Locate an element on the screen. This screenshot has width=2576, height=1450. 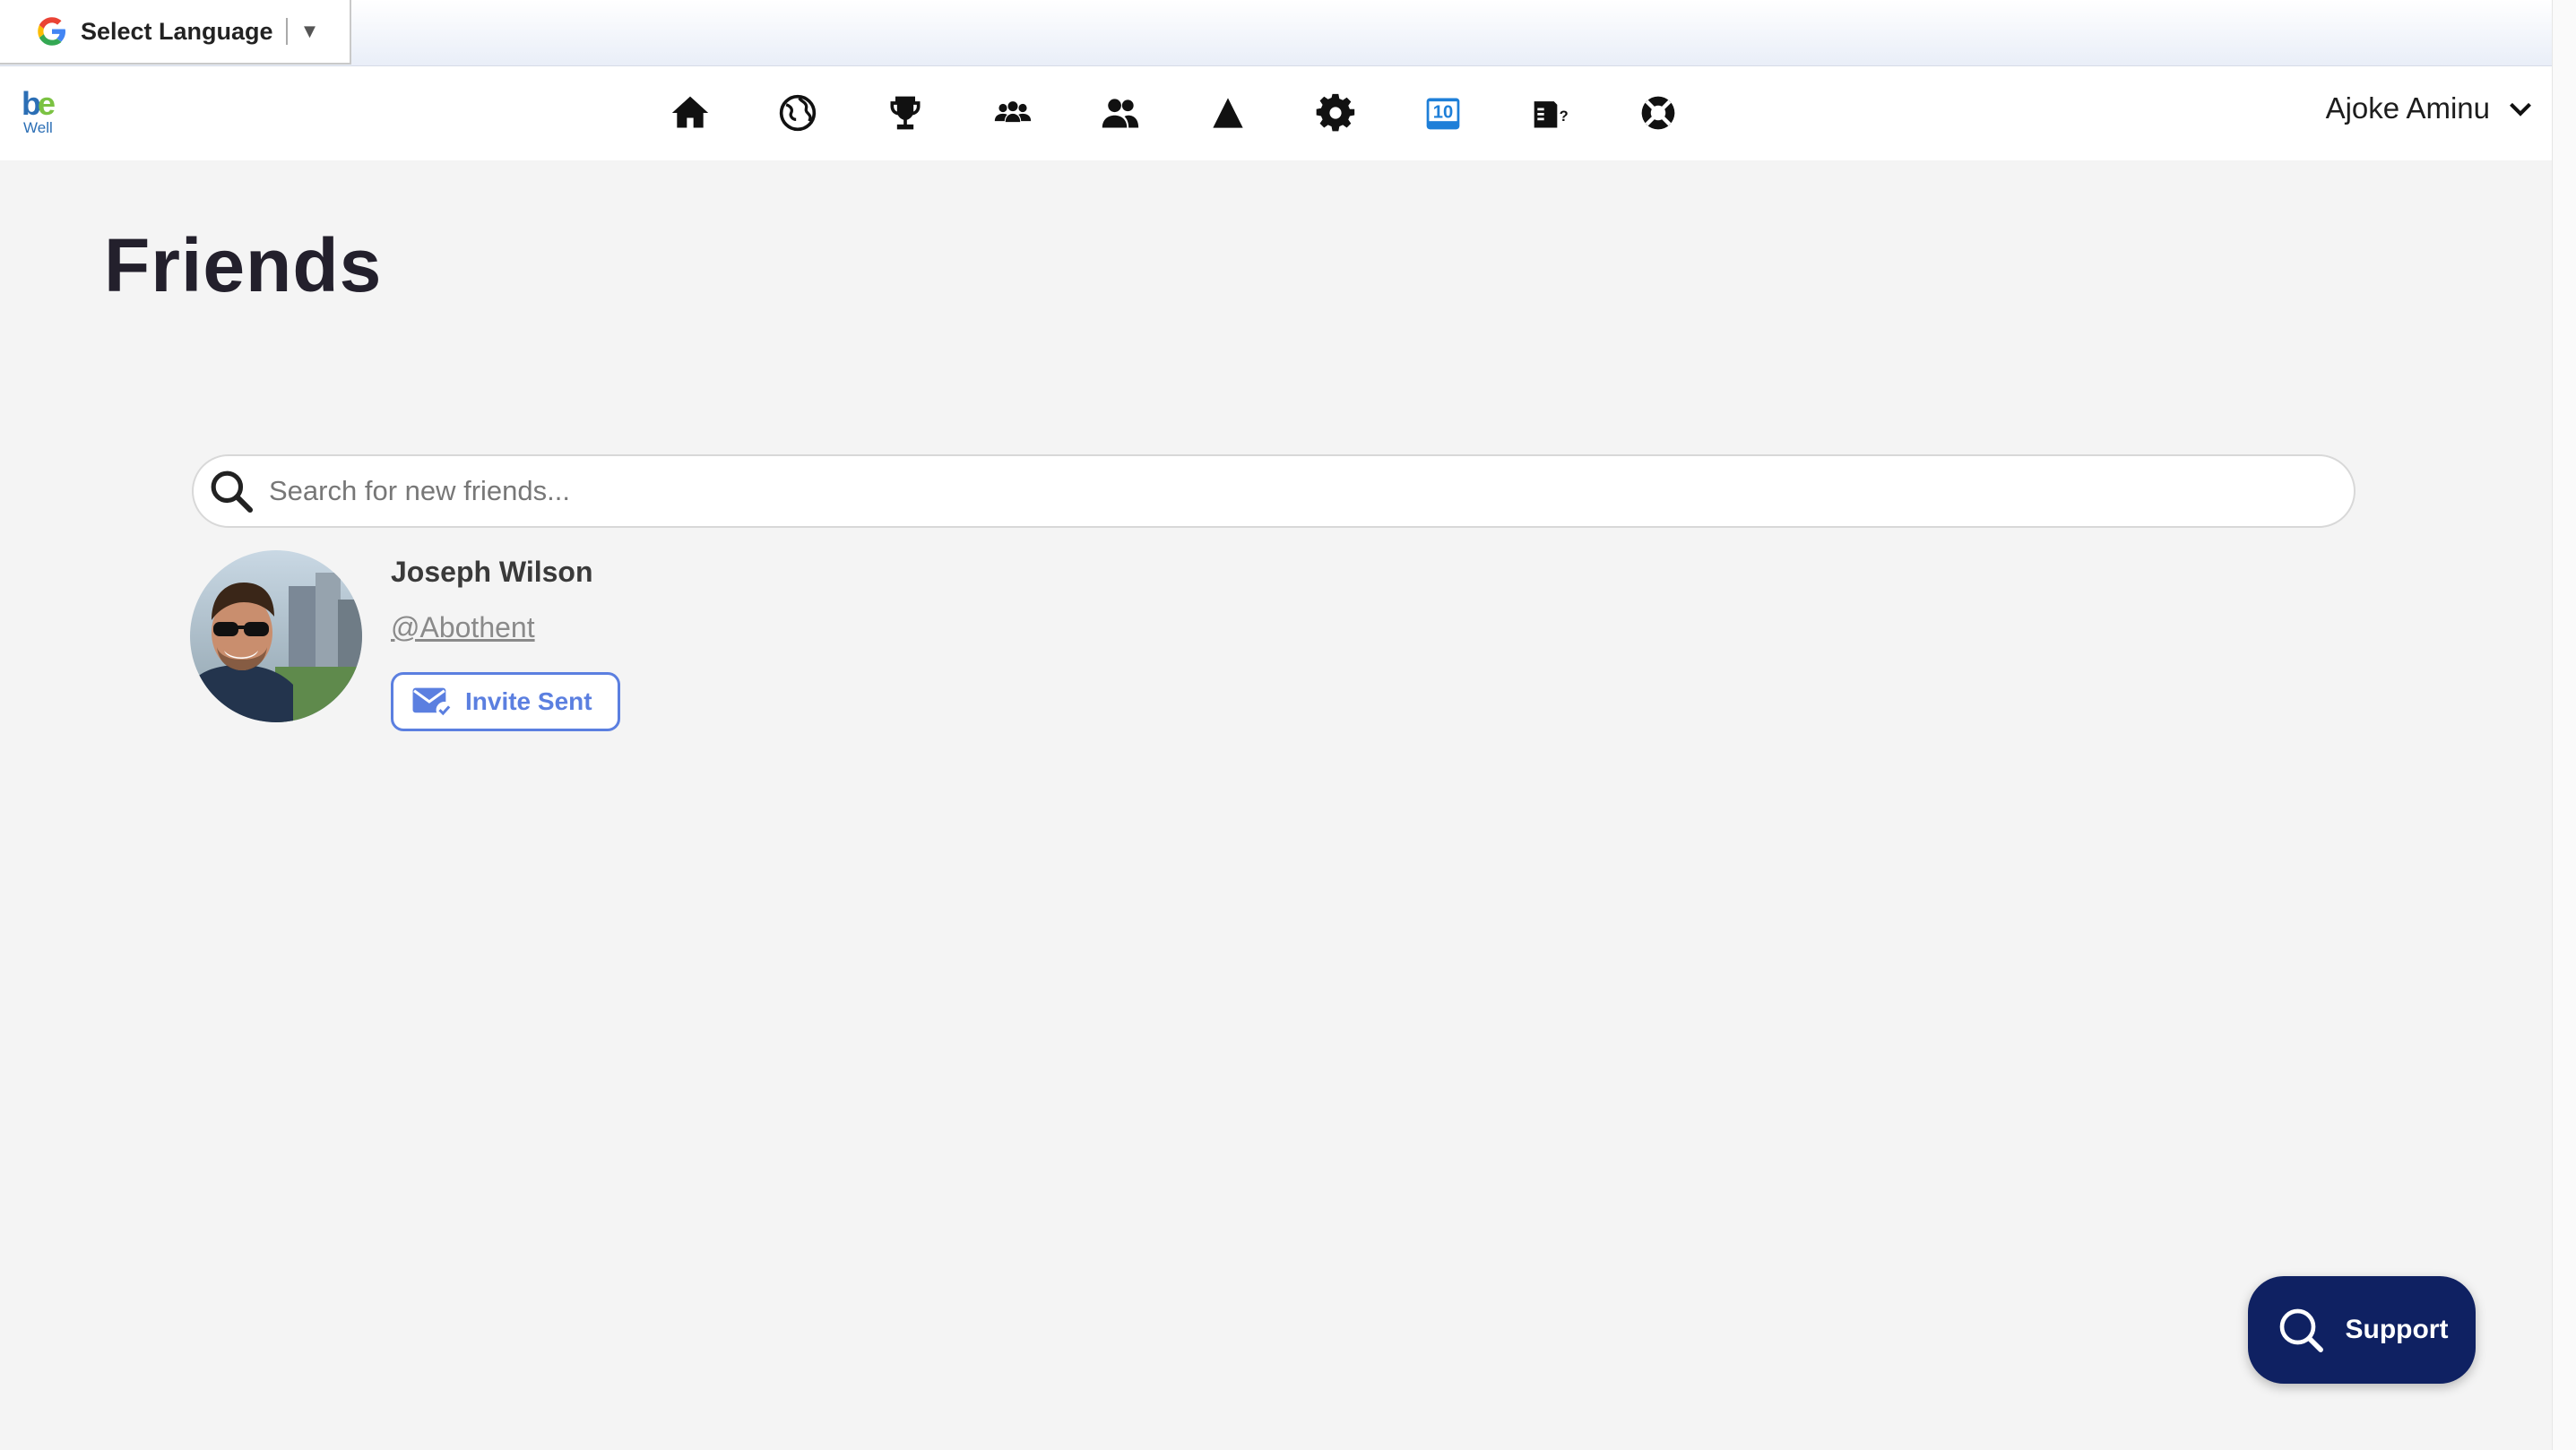
bewell-logo: b e Well is located at coordinates (43, 110).